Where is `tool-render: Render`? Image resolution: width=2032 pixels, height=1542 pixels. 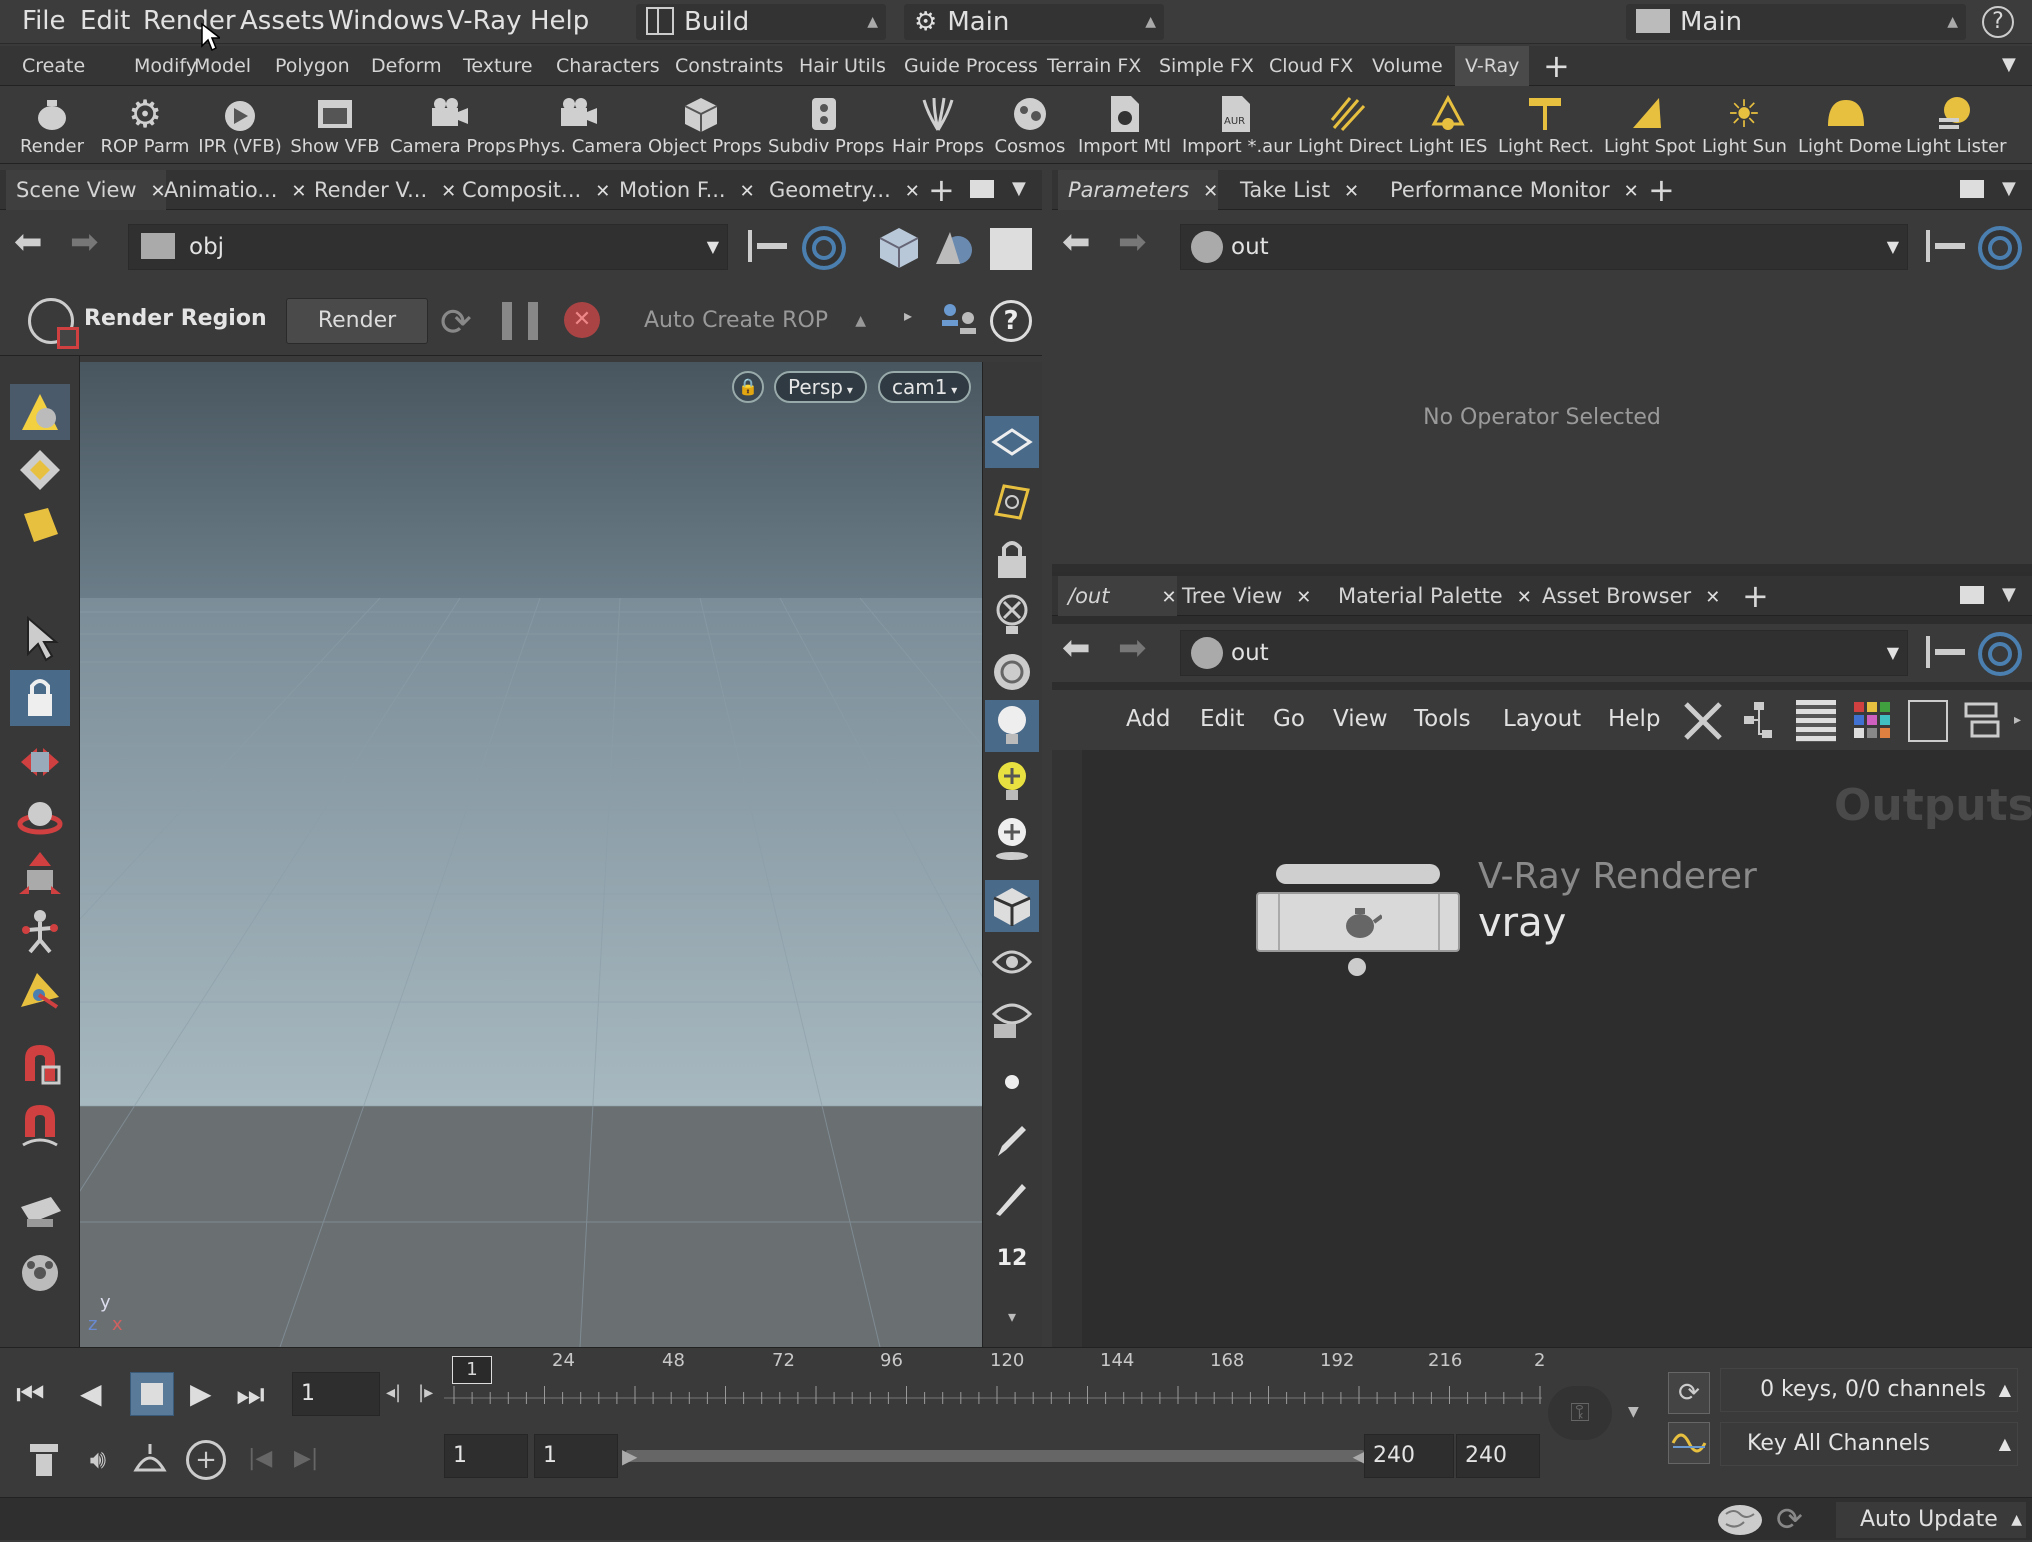
tool-render: Render is located at coordinates (52, 125).